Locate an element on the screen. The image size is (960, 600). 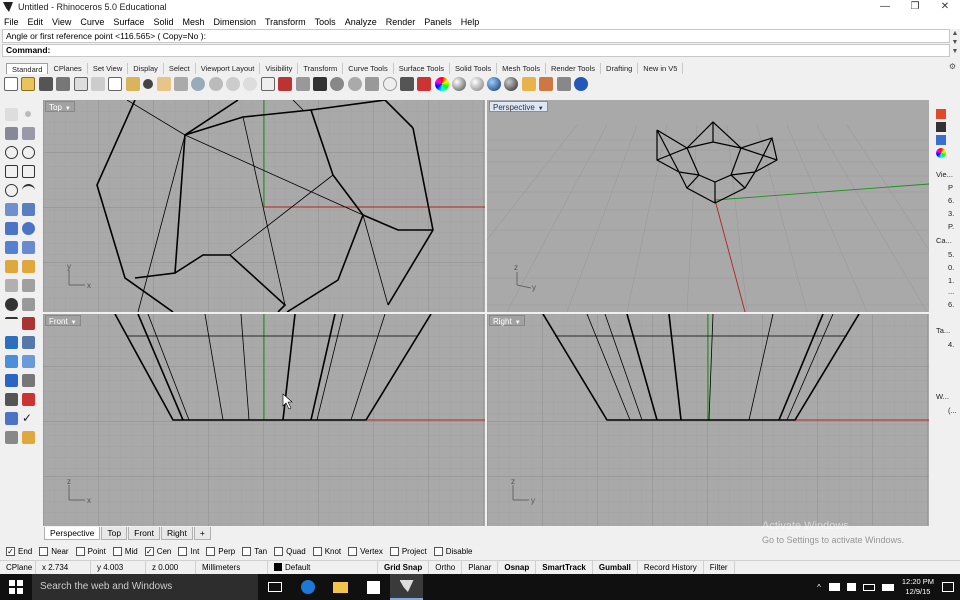
show-icon is located at coordinates (354, 84).